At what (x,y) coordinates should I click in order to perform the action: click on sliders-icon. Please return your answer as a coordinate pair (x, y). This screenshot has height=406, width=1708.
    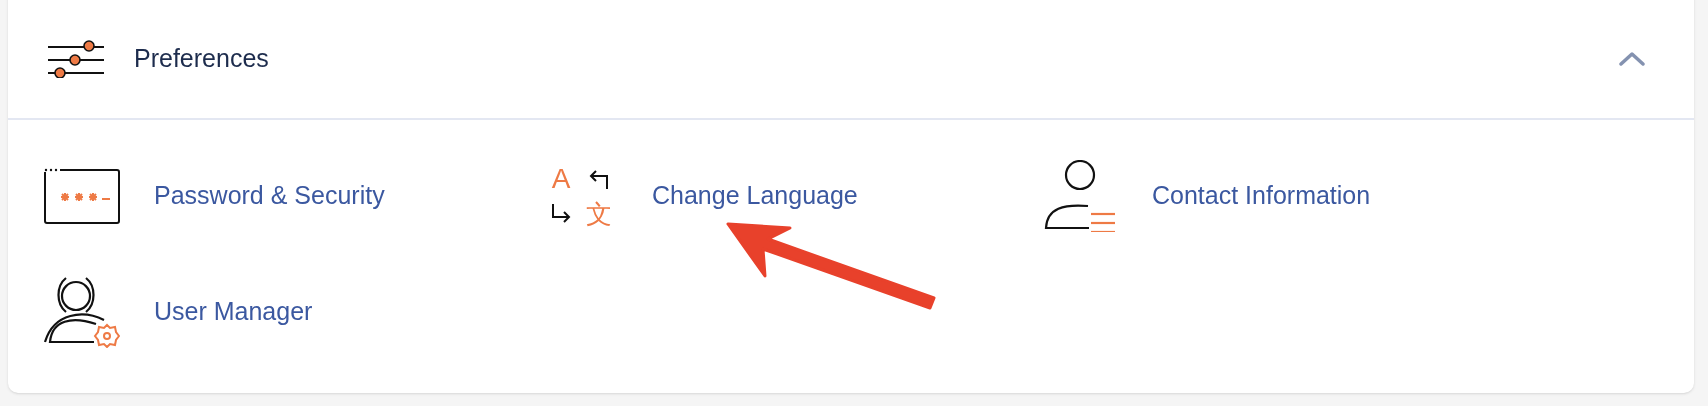
    Looking at the image, I should click on (77, 59).